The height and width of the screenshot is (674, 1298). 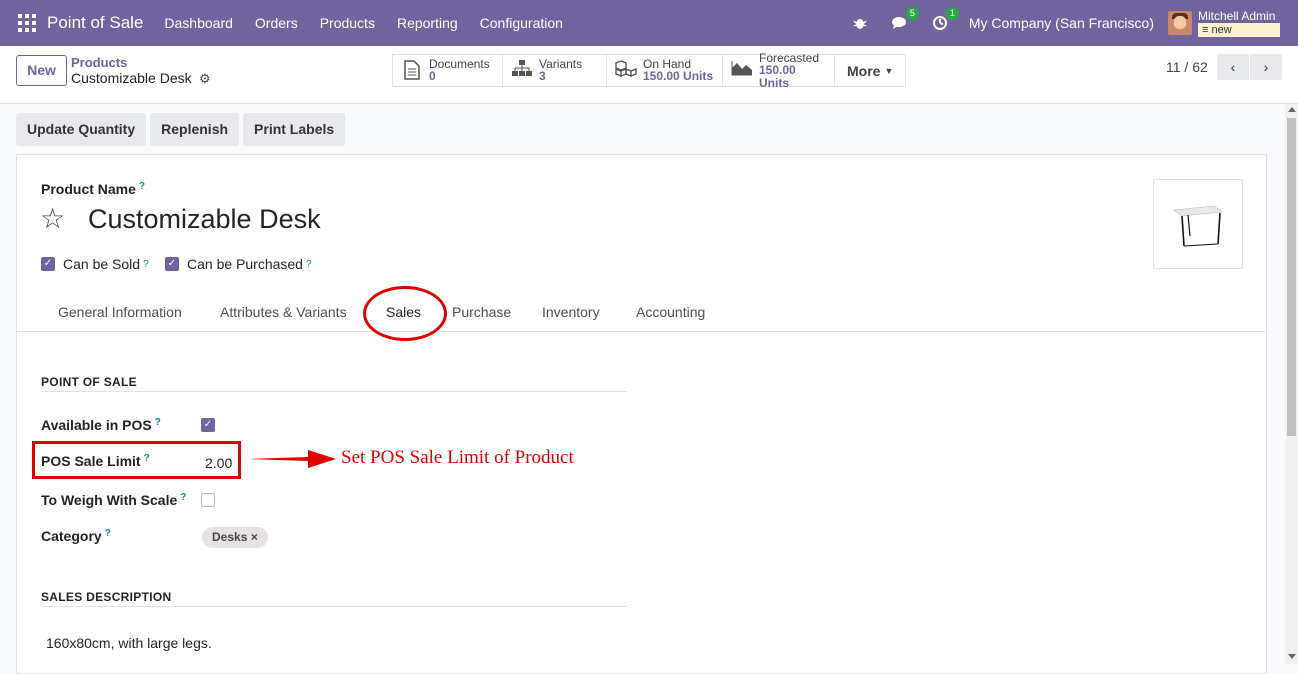 I want to click on app-name: Point of Sale, so click(x=95, y=23).